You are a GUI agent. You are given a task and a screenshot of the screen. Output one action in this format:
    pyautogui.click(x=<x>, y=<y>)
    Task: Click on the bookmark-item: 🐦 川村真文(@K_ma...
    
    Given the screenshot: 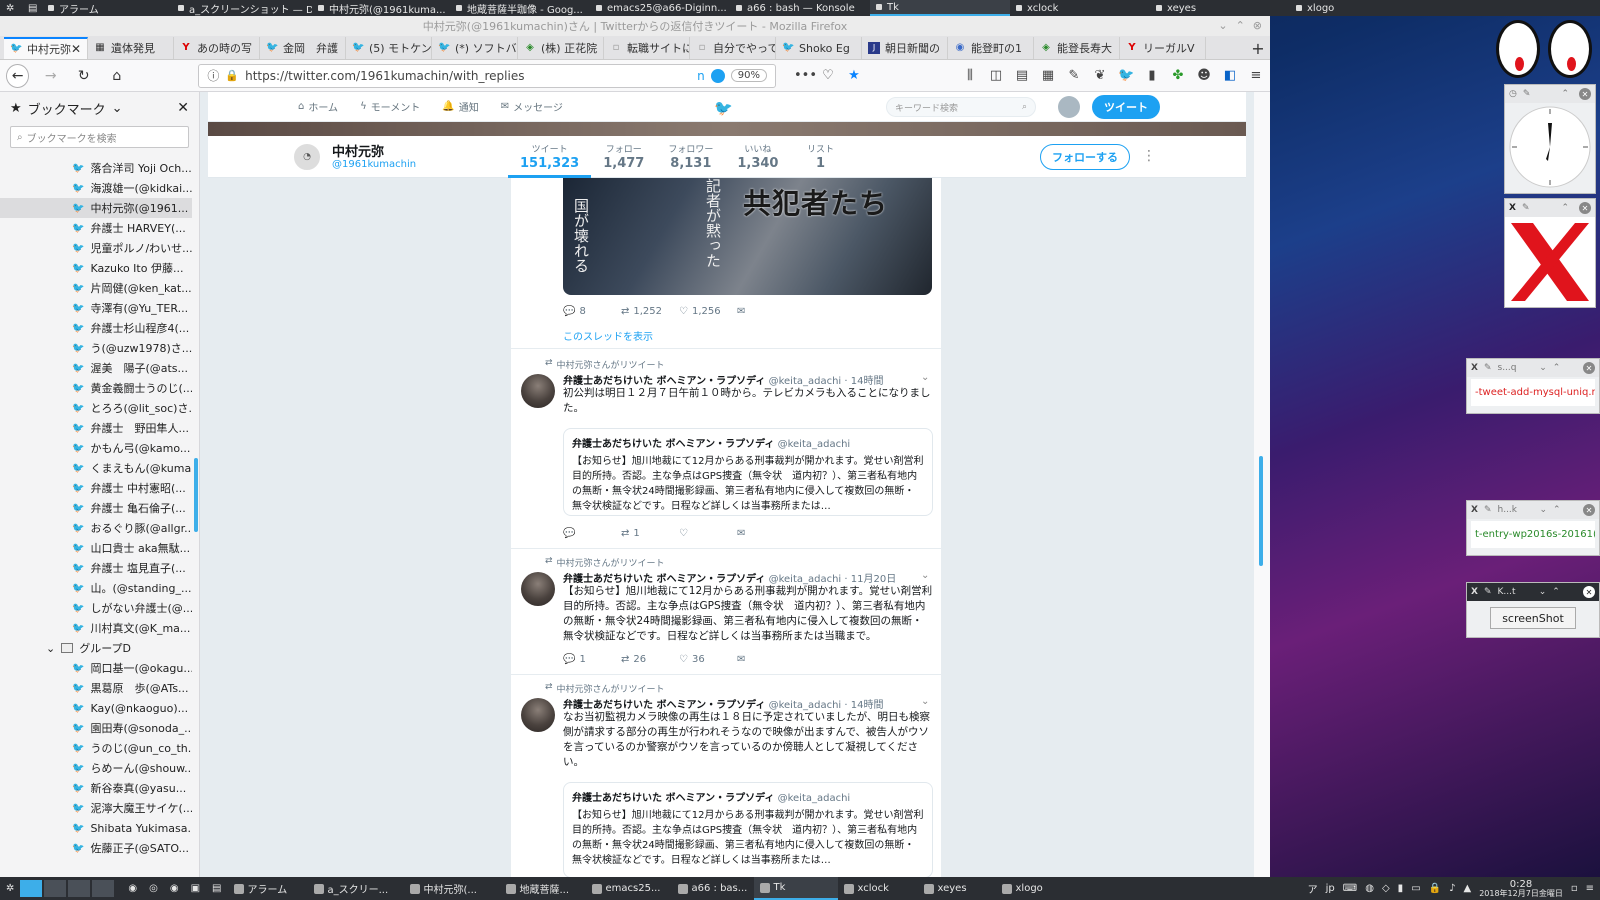 What is the action you would take?
    pyautogui.click(x=96, y=628)
    